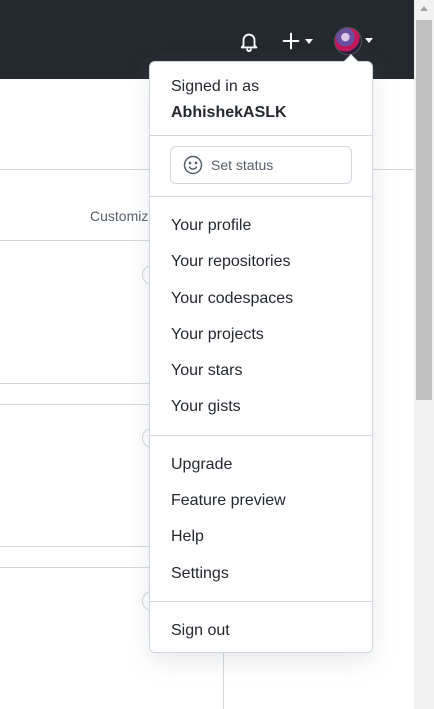 The height and width of the screenshot is (709, 434). Describe the element at coordinates (249, 41) in the screenshot. I see `bell-icon` at that location.